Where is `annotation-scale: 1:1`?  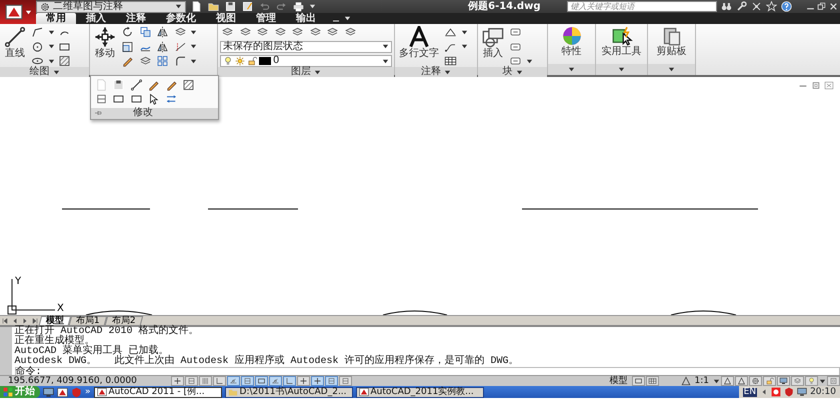 annotation-scale: 1:1 is located at coordinates (702, 381).